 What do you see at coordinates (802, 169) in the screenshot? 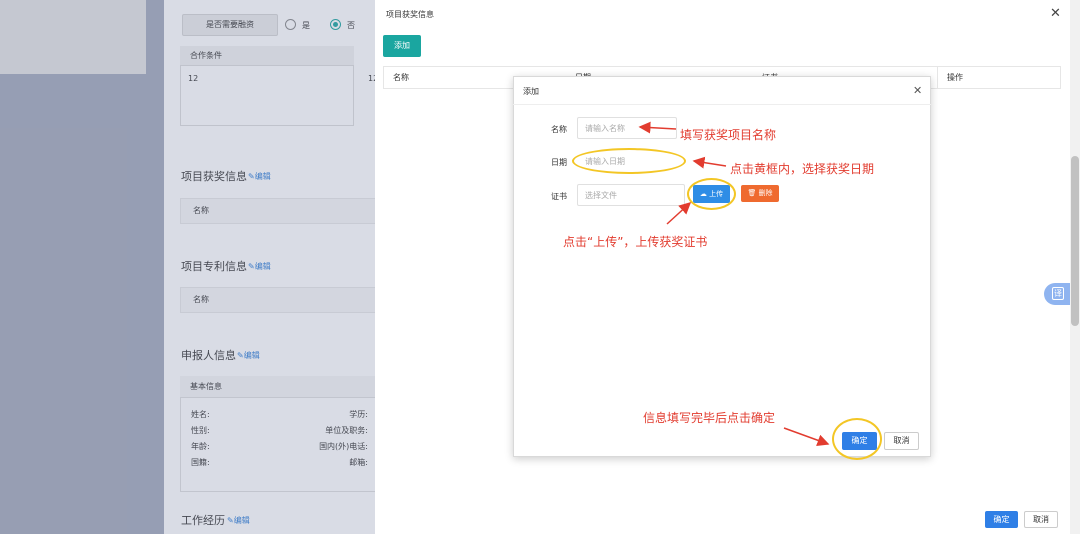
I see `hint-date: 点击黄框内，选择获奖日期` at bounding box center [802, 169].